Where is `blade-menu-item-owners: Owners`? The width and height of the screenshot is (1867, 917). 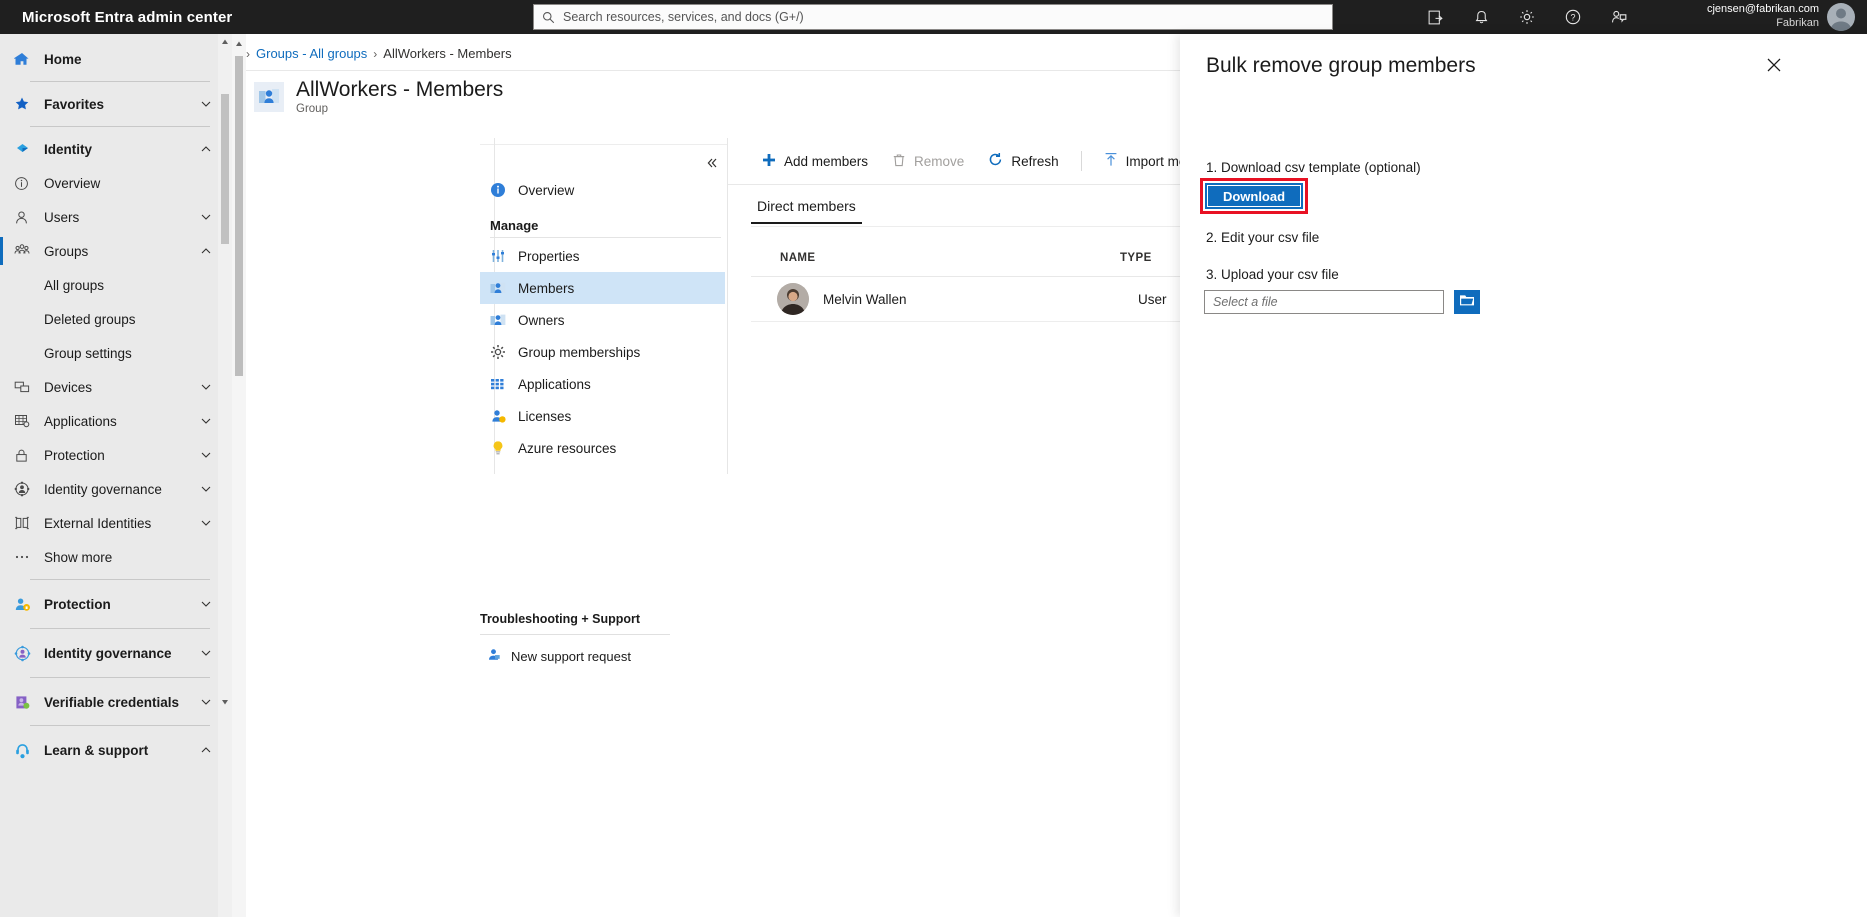
blade-menu-item-owners: Owners is located at coordinates (602, 320).